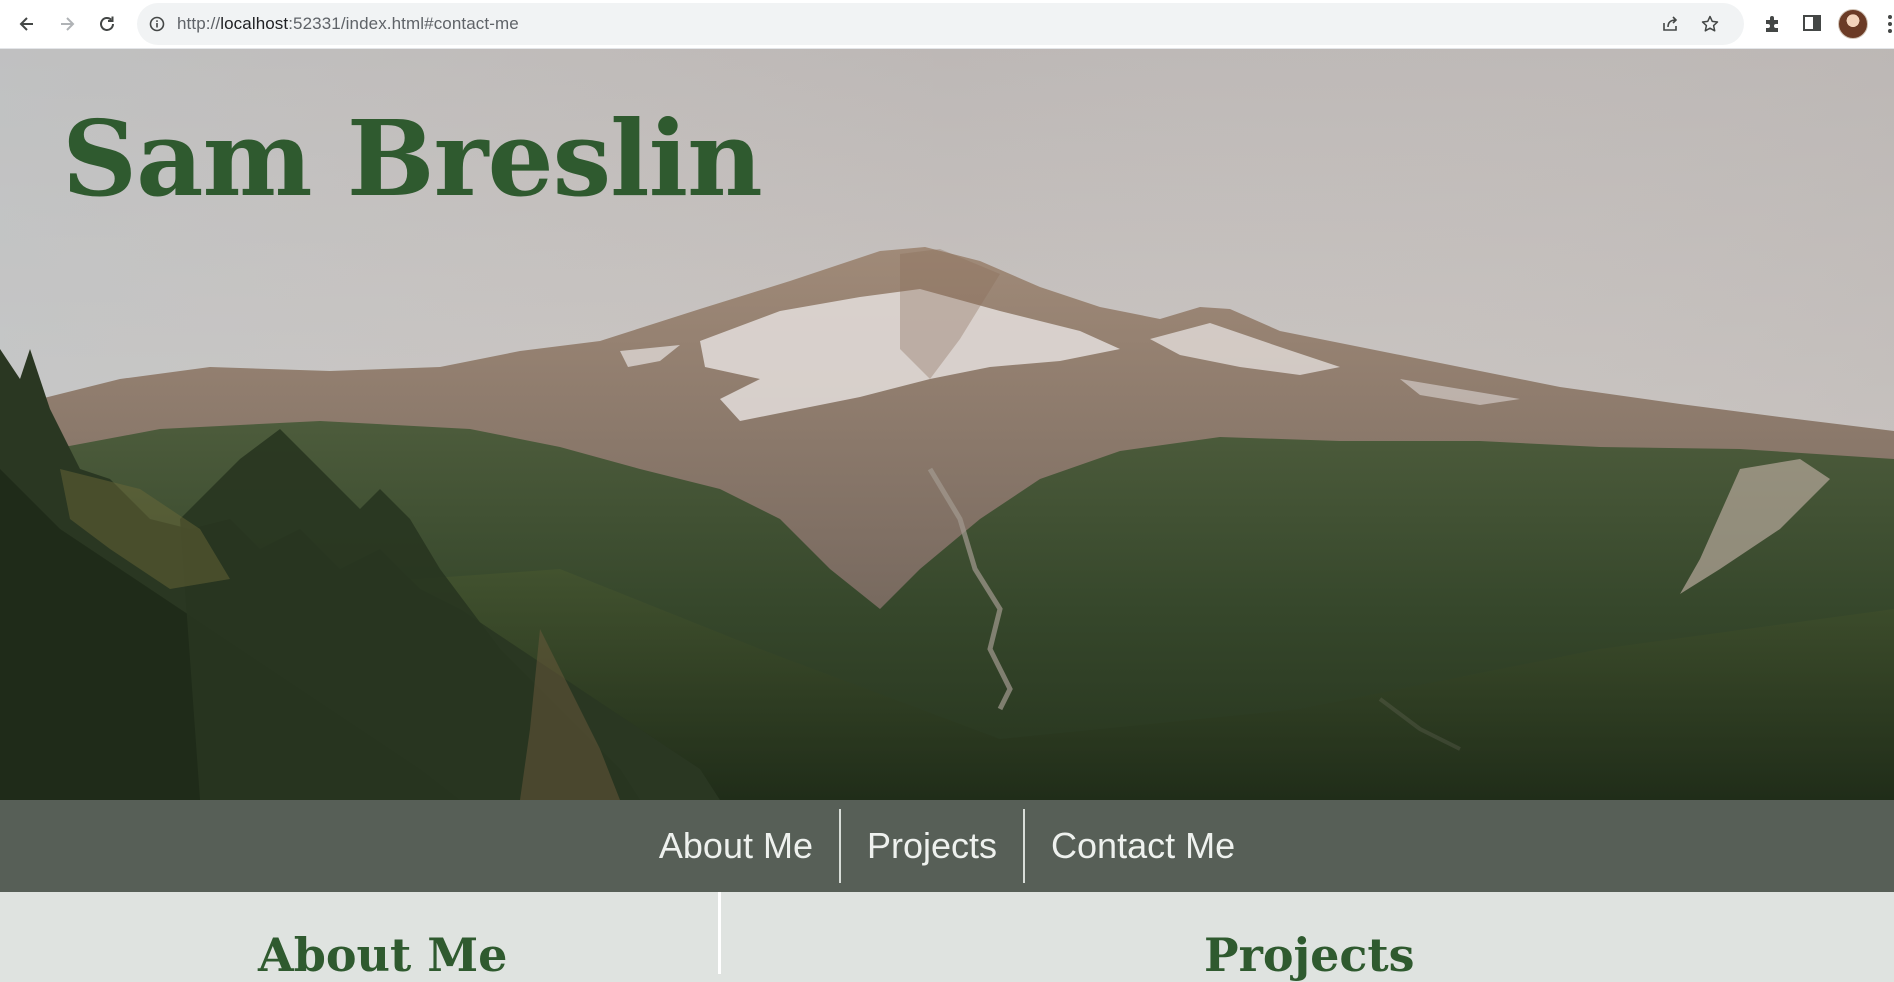 Image resolution: width=1894 pixels, height=982 pixels. Describe the element at coordinates (947, 935) in the screenshot. I see `content-area: About Me Projects` at that location.